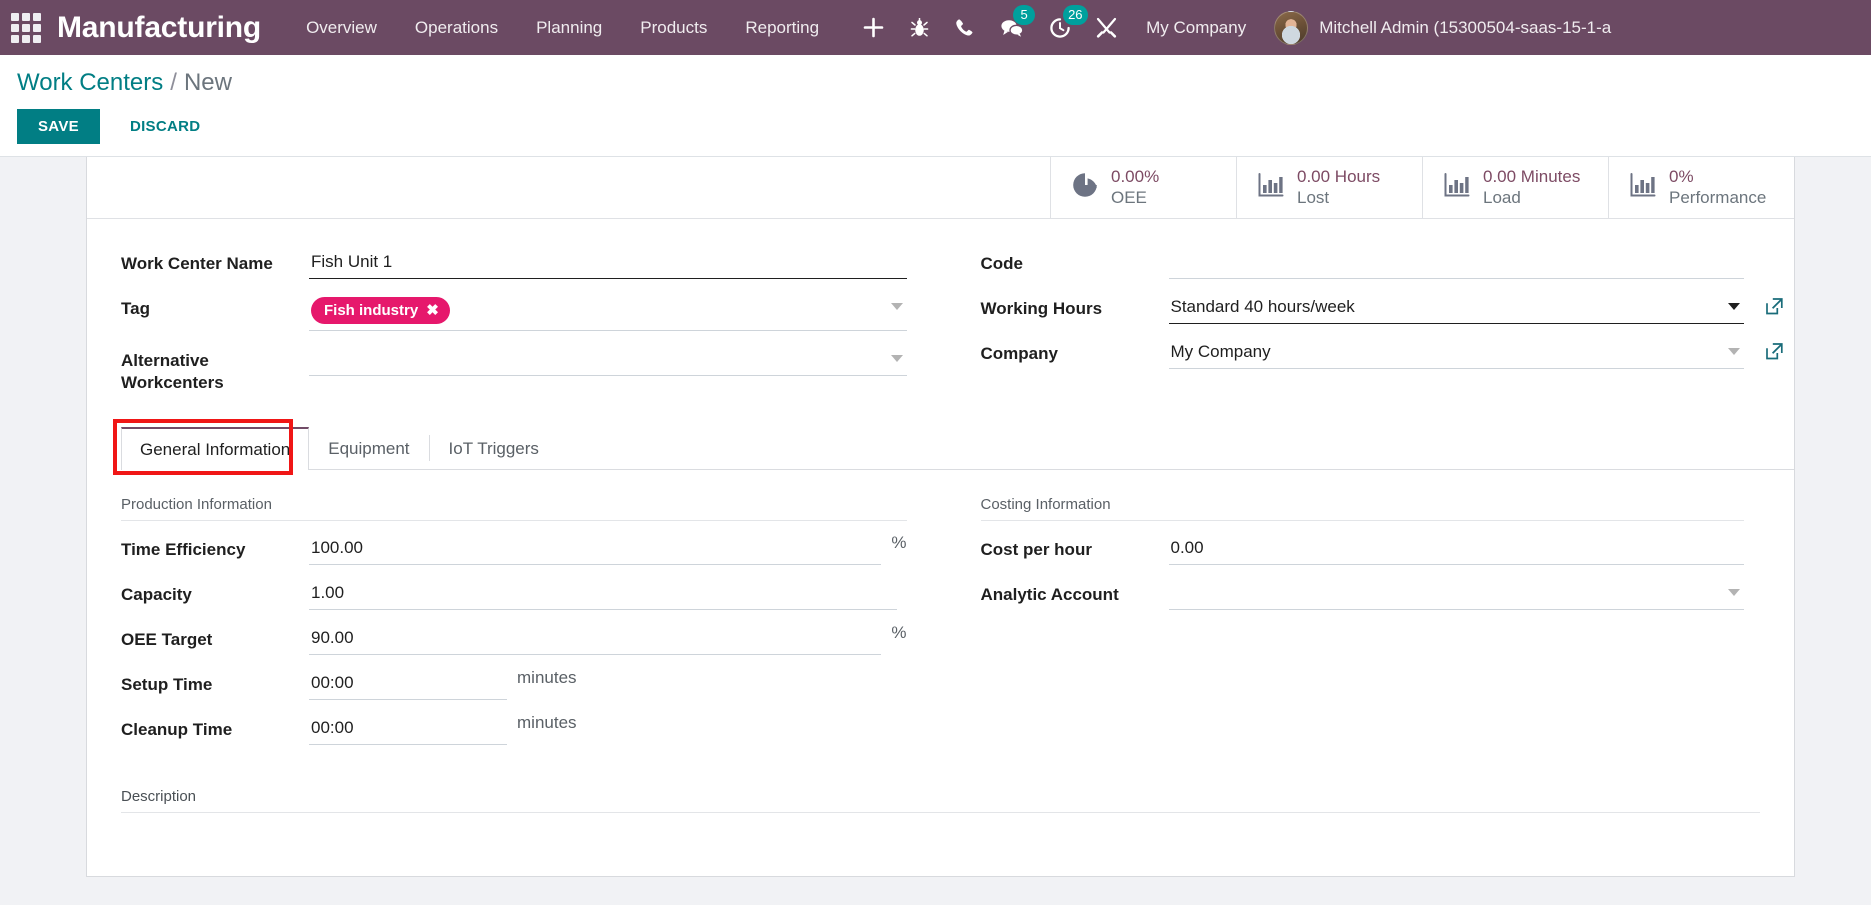  I want to click on avatar, so click(1291, 27).